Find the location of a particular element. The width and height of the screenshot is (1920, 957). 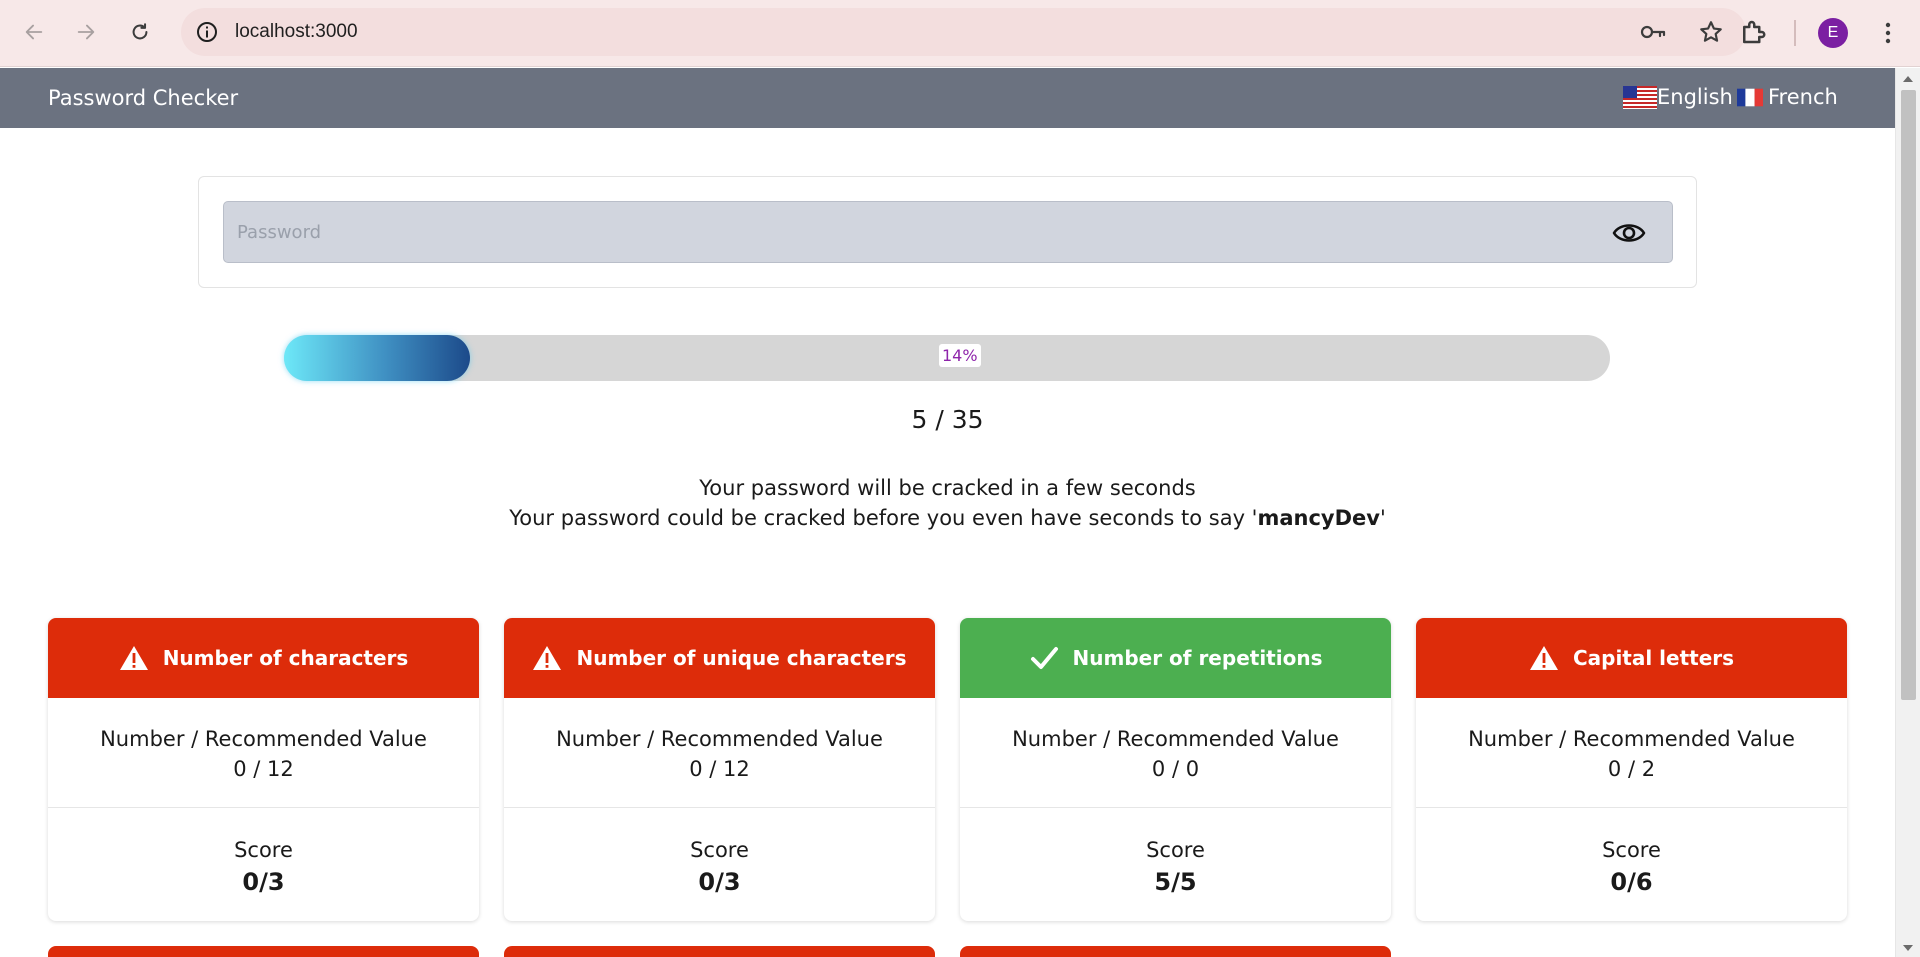

language-english-label: English is located at coordinates (1695, 97).